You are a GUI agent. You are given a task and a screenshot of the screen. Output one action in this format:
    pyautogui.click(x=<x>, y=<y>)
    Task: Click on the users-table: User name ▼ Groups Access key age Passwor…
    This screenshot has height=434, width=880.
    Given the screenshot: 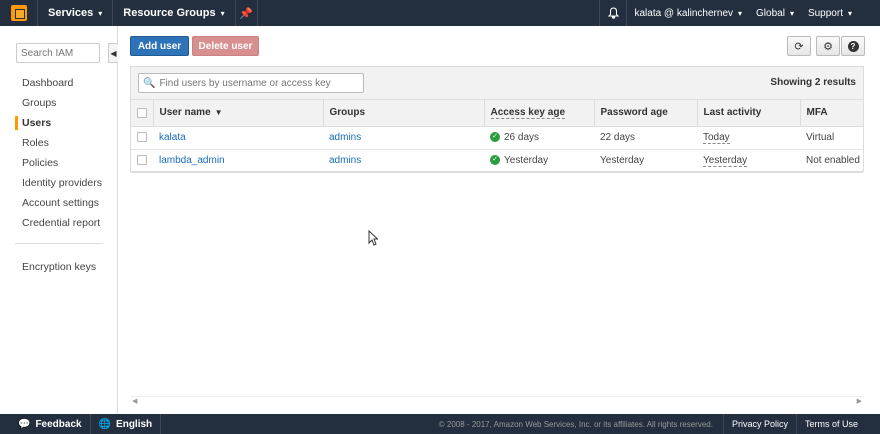 What is the action you would take?
    pyautogui.click(x=497, y=136)
    